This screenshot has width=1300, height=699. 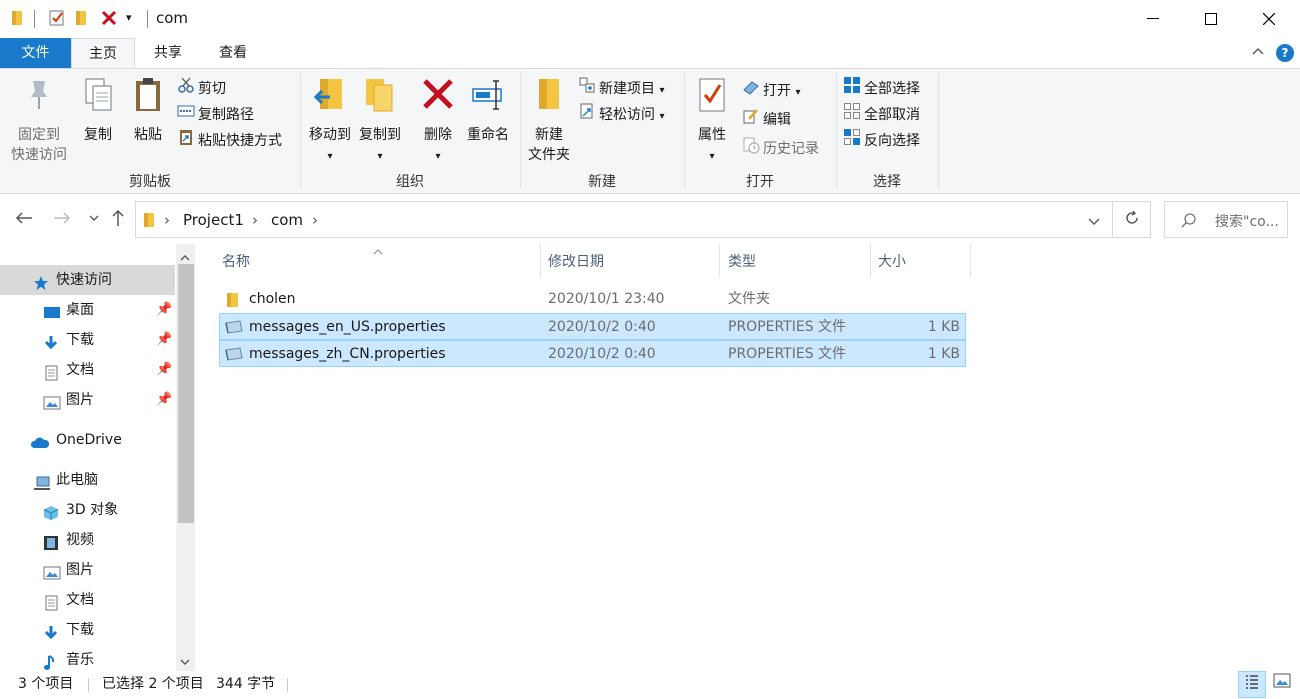 What do you see at coordinates (624, 219) in the screenshot?
I see `address-bar: › Project1 › com ›` at bounding box center [624, 219].